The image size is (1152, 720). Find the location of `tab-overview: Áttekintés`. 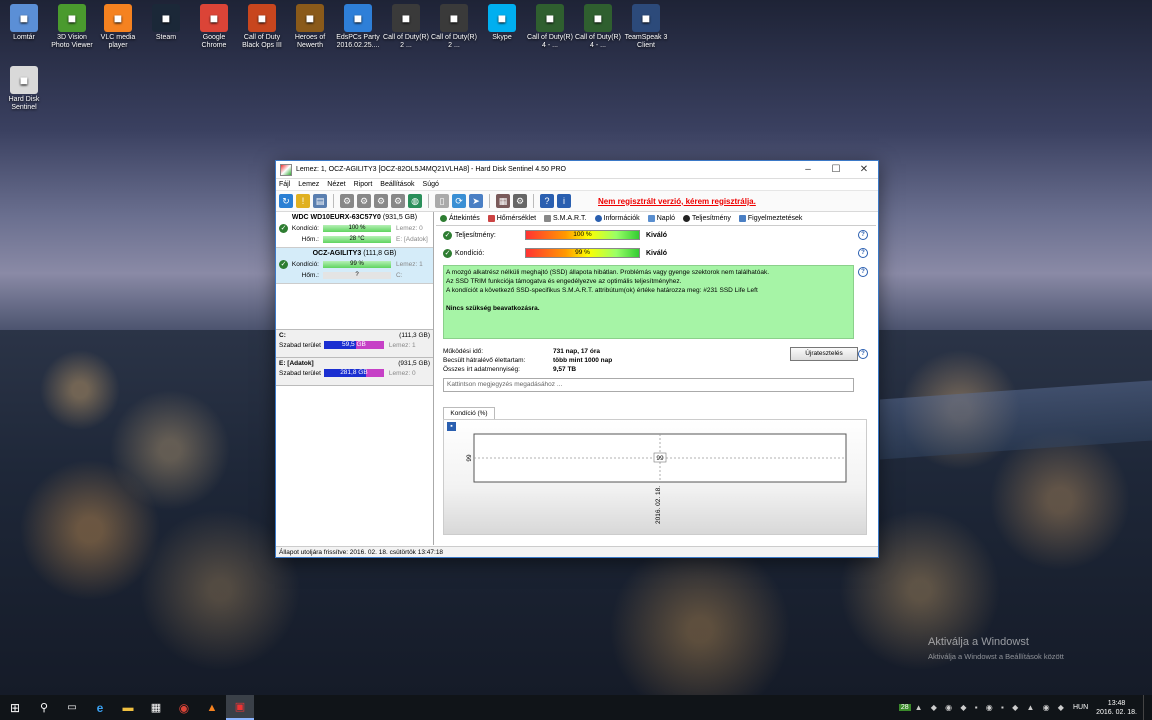

tab-overview: Áttekintés is located at coordinates (460, 218).